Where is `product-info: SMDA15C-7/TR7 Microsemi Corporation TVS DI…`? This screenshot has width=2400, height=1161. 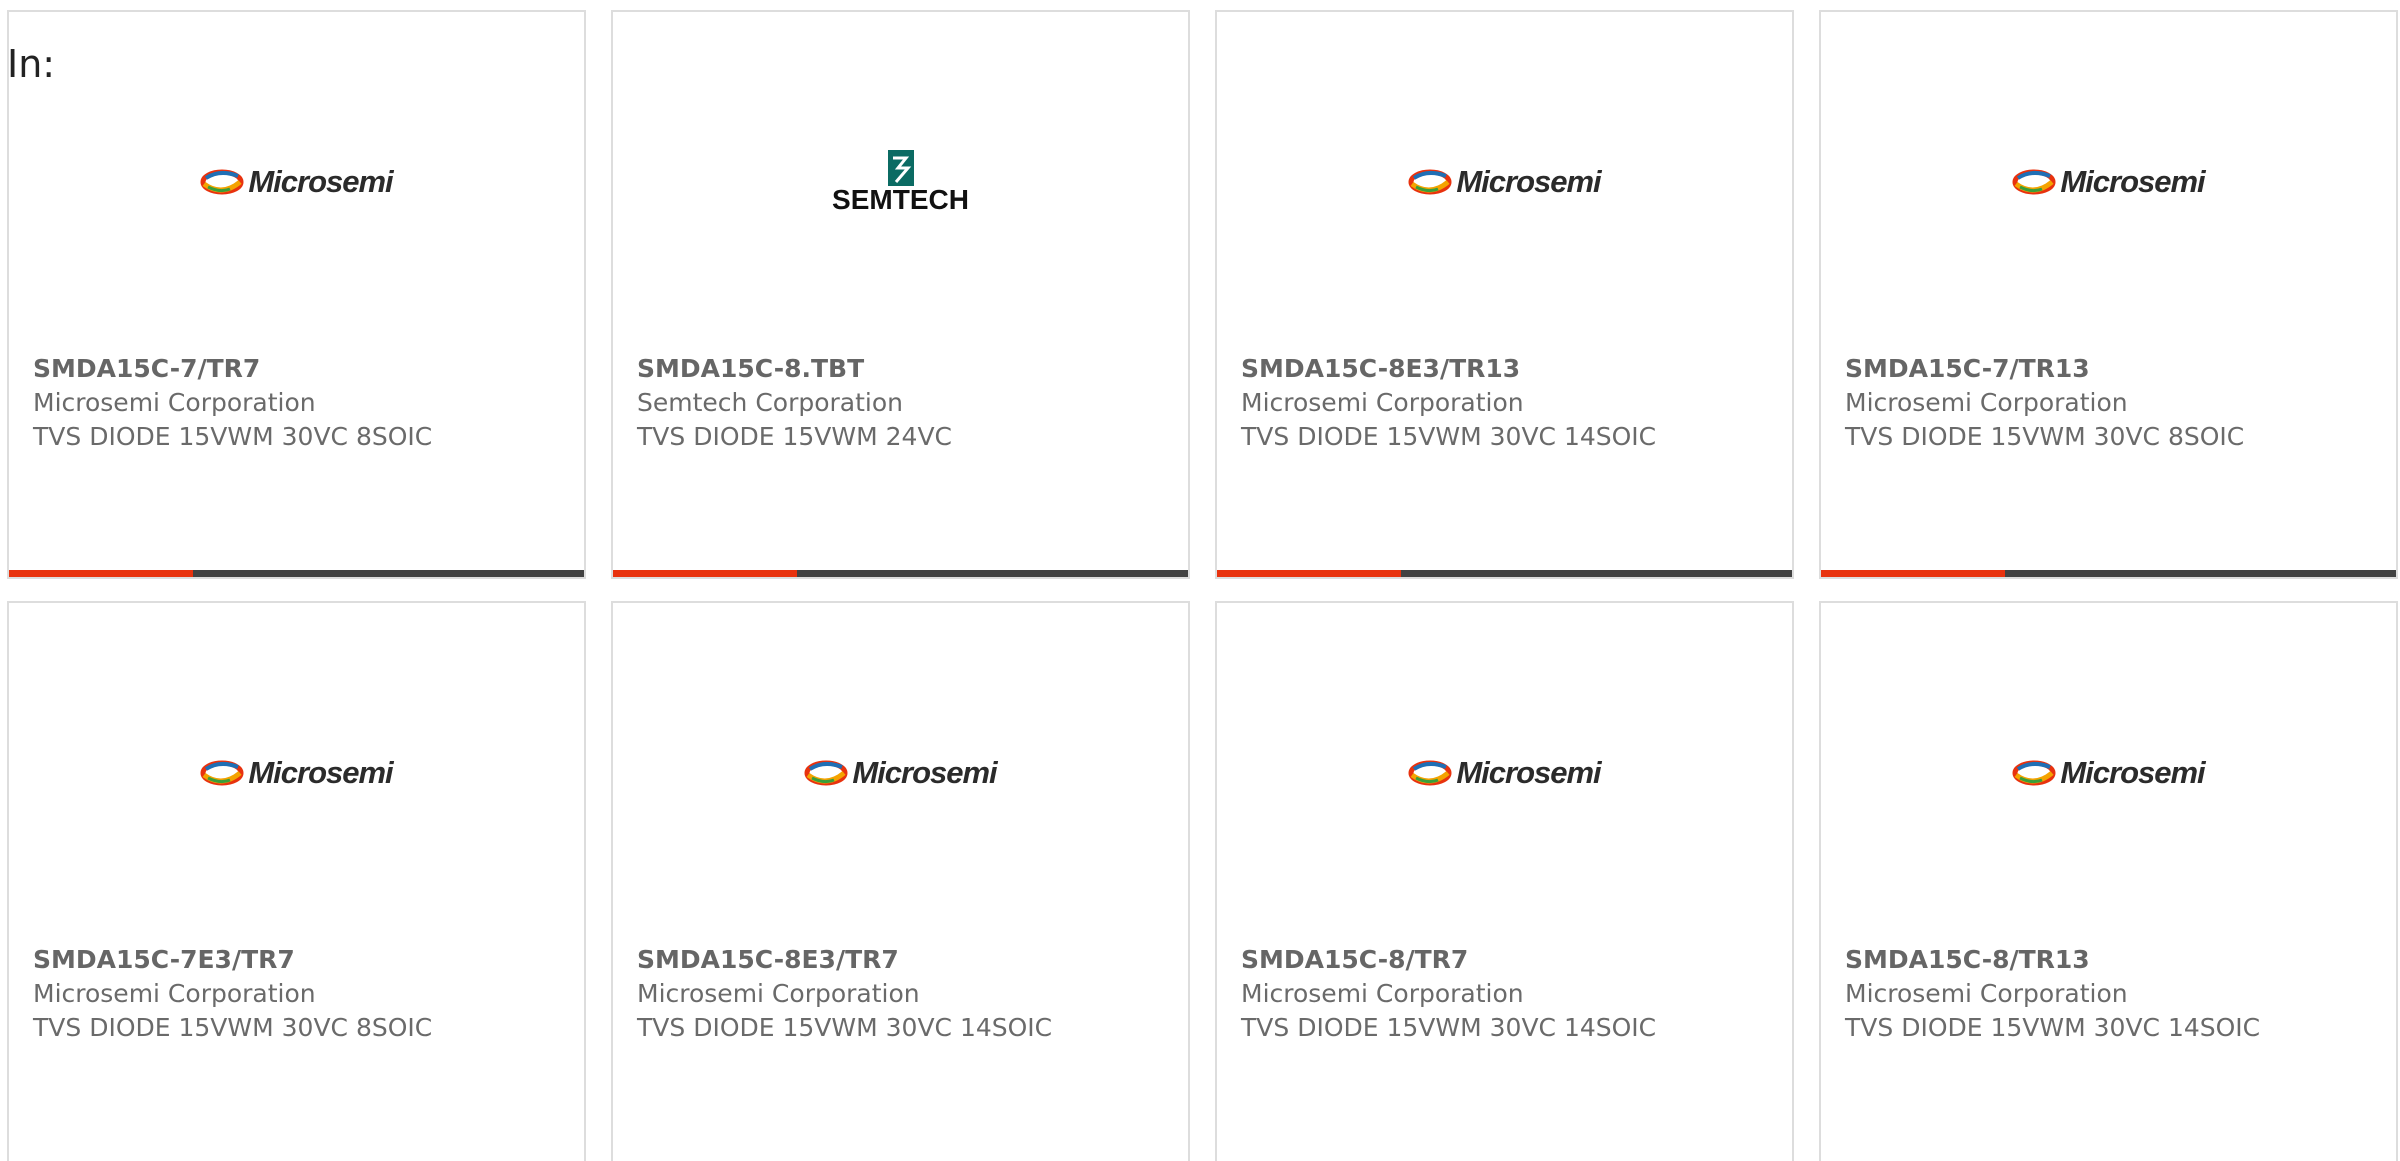 product-info: SMDA15C-7/TR7 Microsemi Corporation TVS DI… is located at coordinates (303, 403).